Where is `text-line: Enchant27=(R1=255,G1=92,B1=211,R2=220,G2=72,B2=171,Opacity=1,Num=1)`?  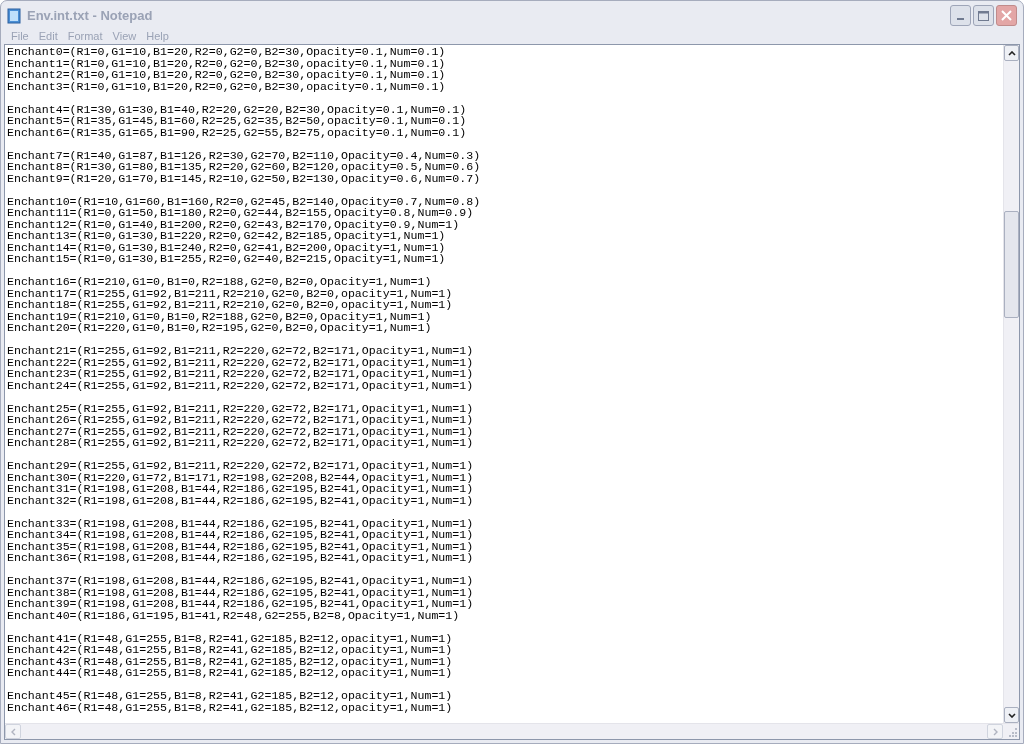 text-line: Enchant27=(R1=255,G1=92,B1=211,R2=220,G2=72,B2=171,Opacity=1,Num=1) is located at coordinates (240, 431).